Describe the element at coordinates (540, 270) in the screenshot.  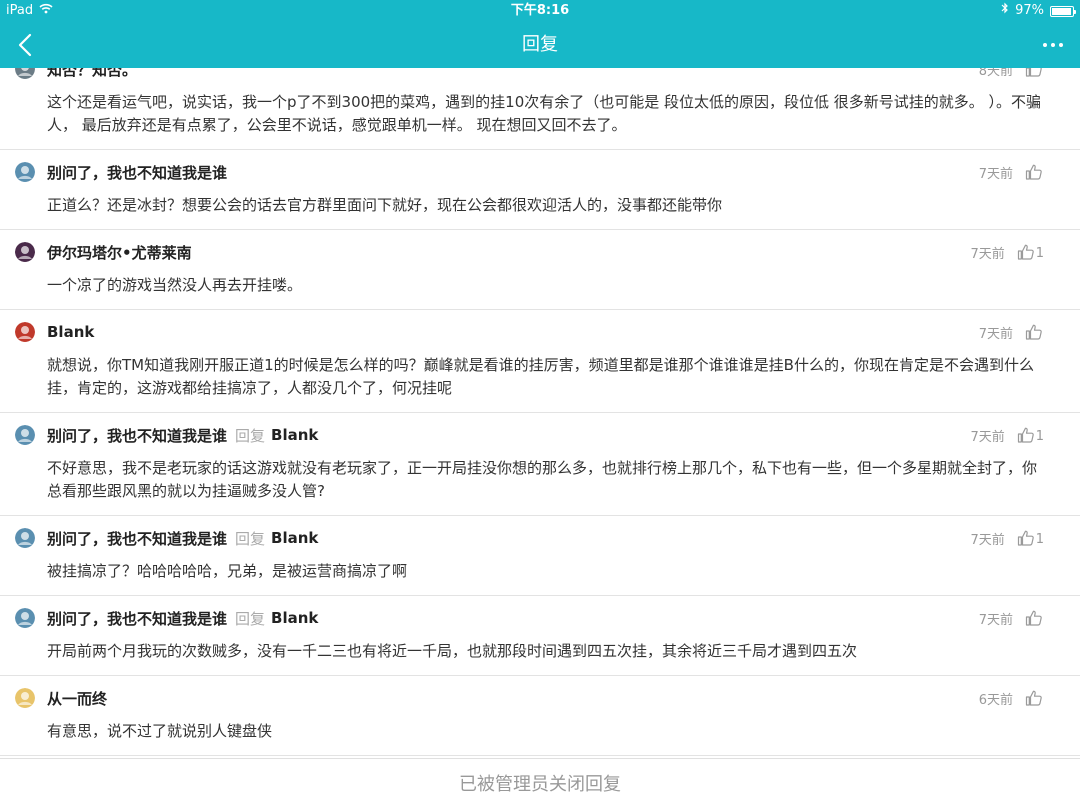
I see `comment-item: 伊尔玛塔尔•尤蒂莱南 7天前 1 一个凉了的游戏当然没人再去开挂喽。` at that location.